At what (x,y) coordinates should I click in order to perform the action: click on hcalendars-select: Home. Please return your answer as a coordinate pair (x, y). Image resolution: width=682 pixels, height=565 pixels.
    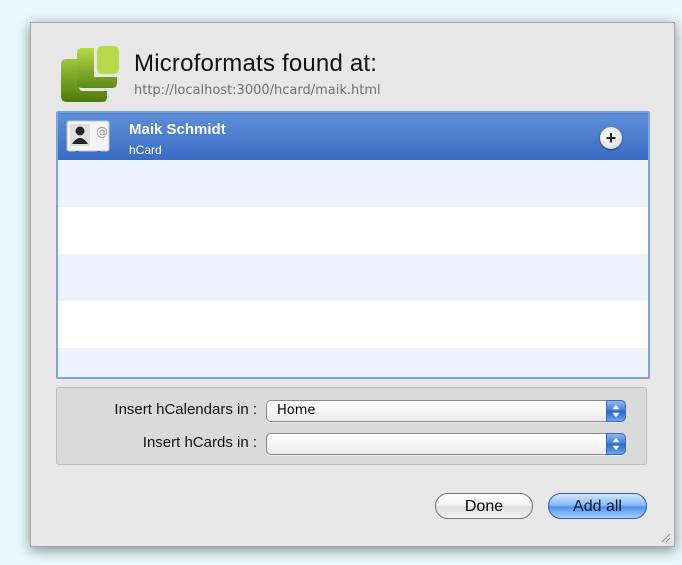
    Looking at the image, I should click on (446, 411).